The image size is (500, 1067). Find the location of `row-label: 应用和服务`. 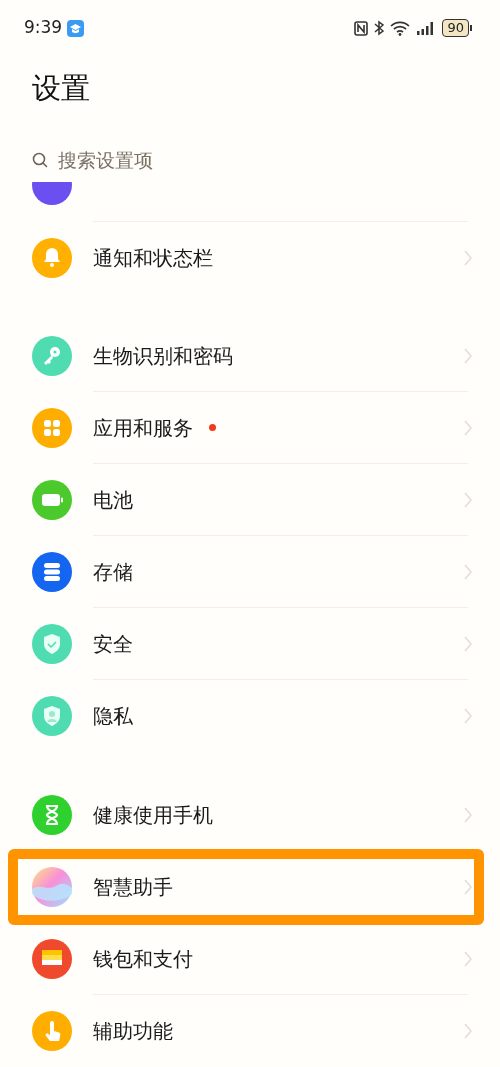

row-label: 应用和服务 is located at coordinates (143, 428).